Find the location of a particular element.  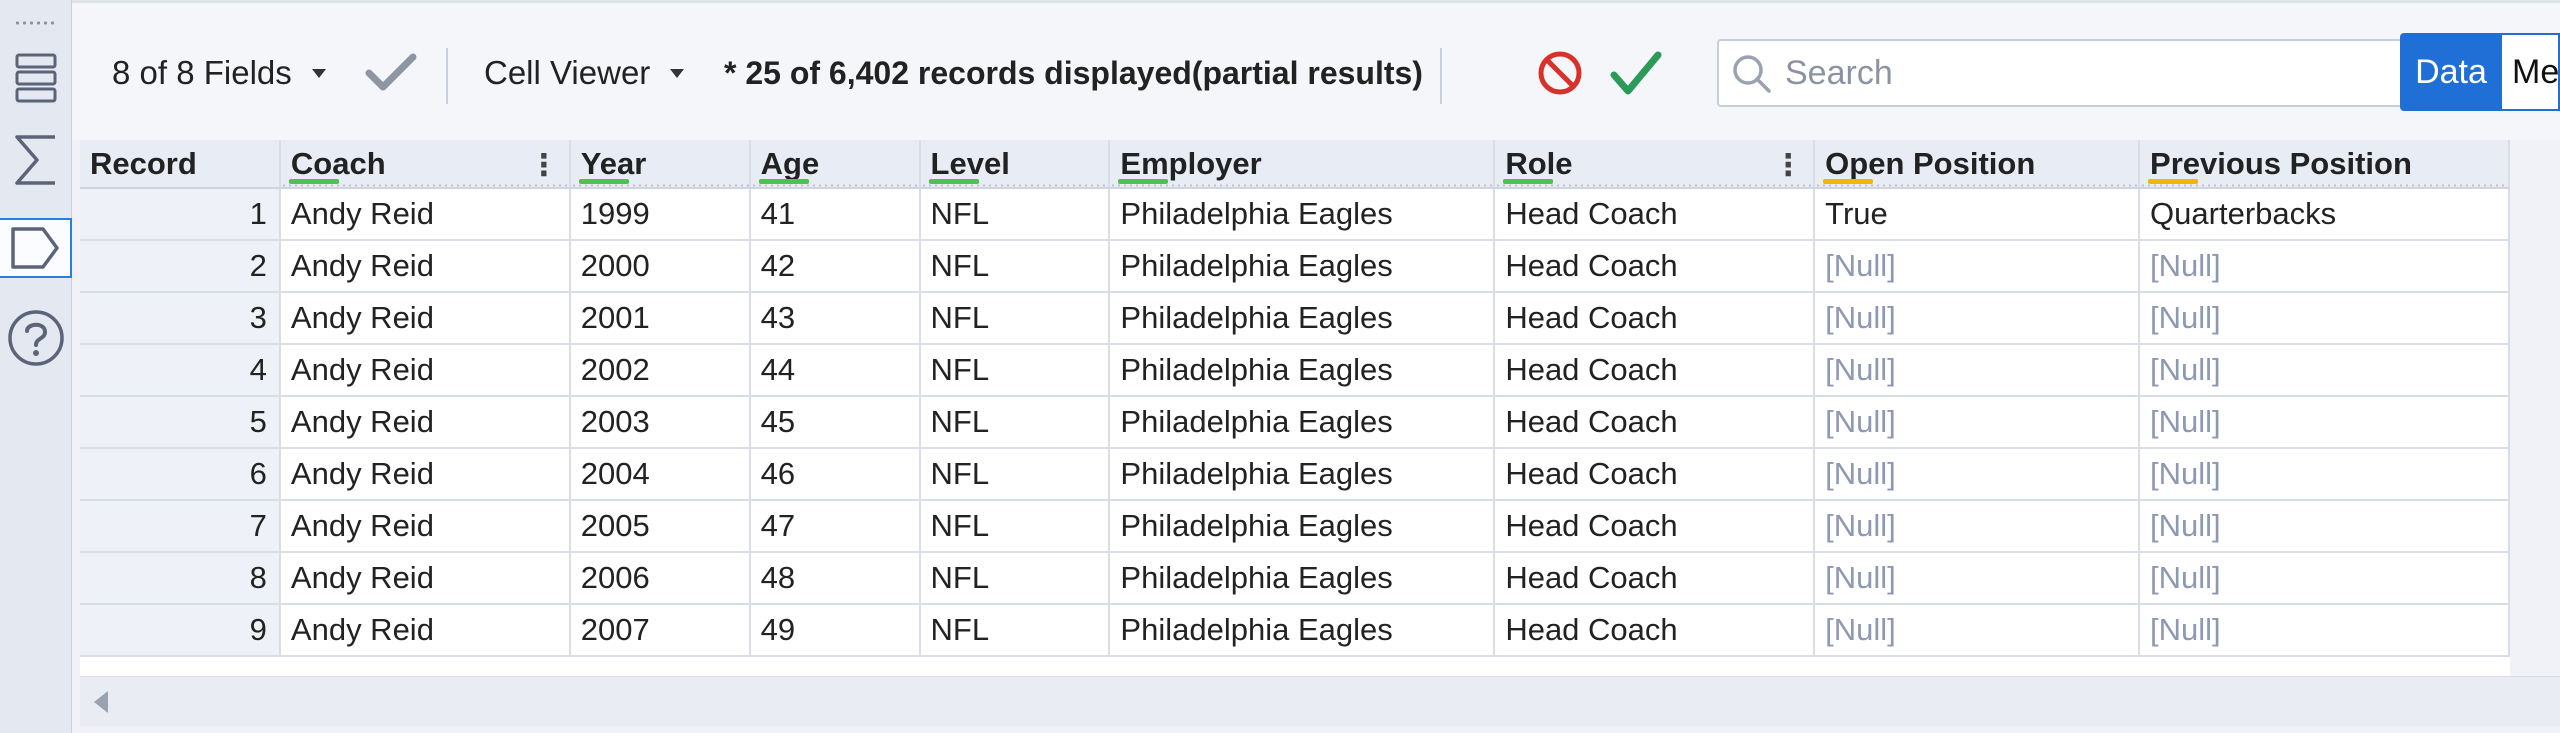

apply-button is located at coordinates (1636, 73).